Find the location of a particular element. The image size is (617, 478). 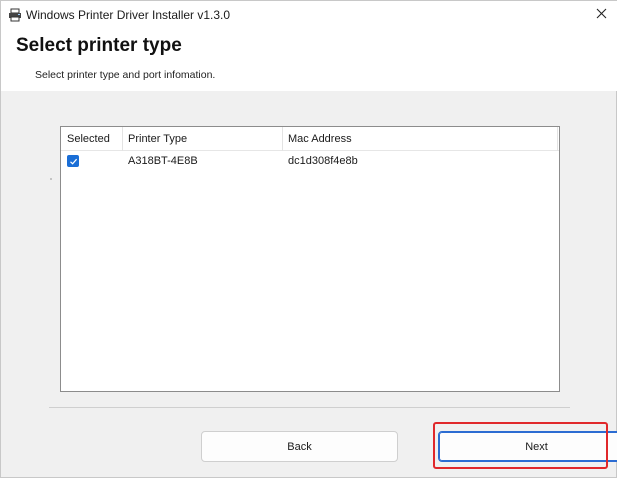

page-subtitle: Select printer type and port infomation. is located at coordinates (125, 75).